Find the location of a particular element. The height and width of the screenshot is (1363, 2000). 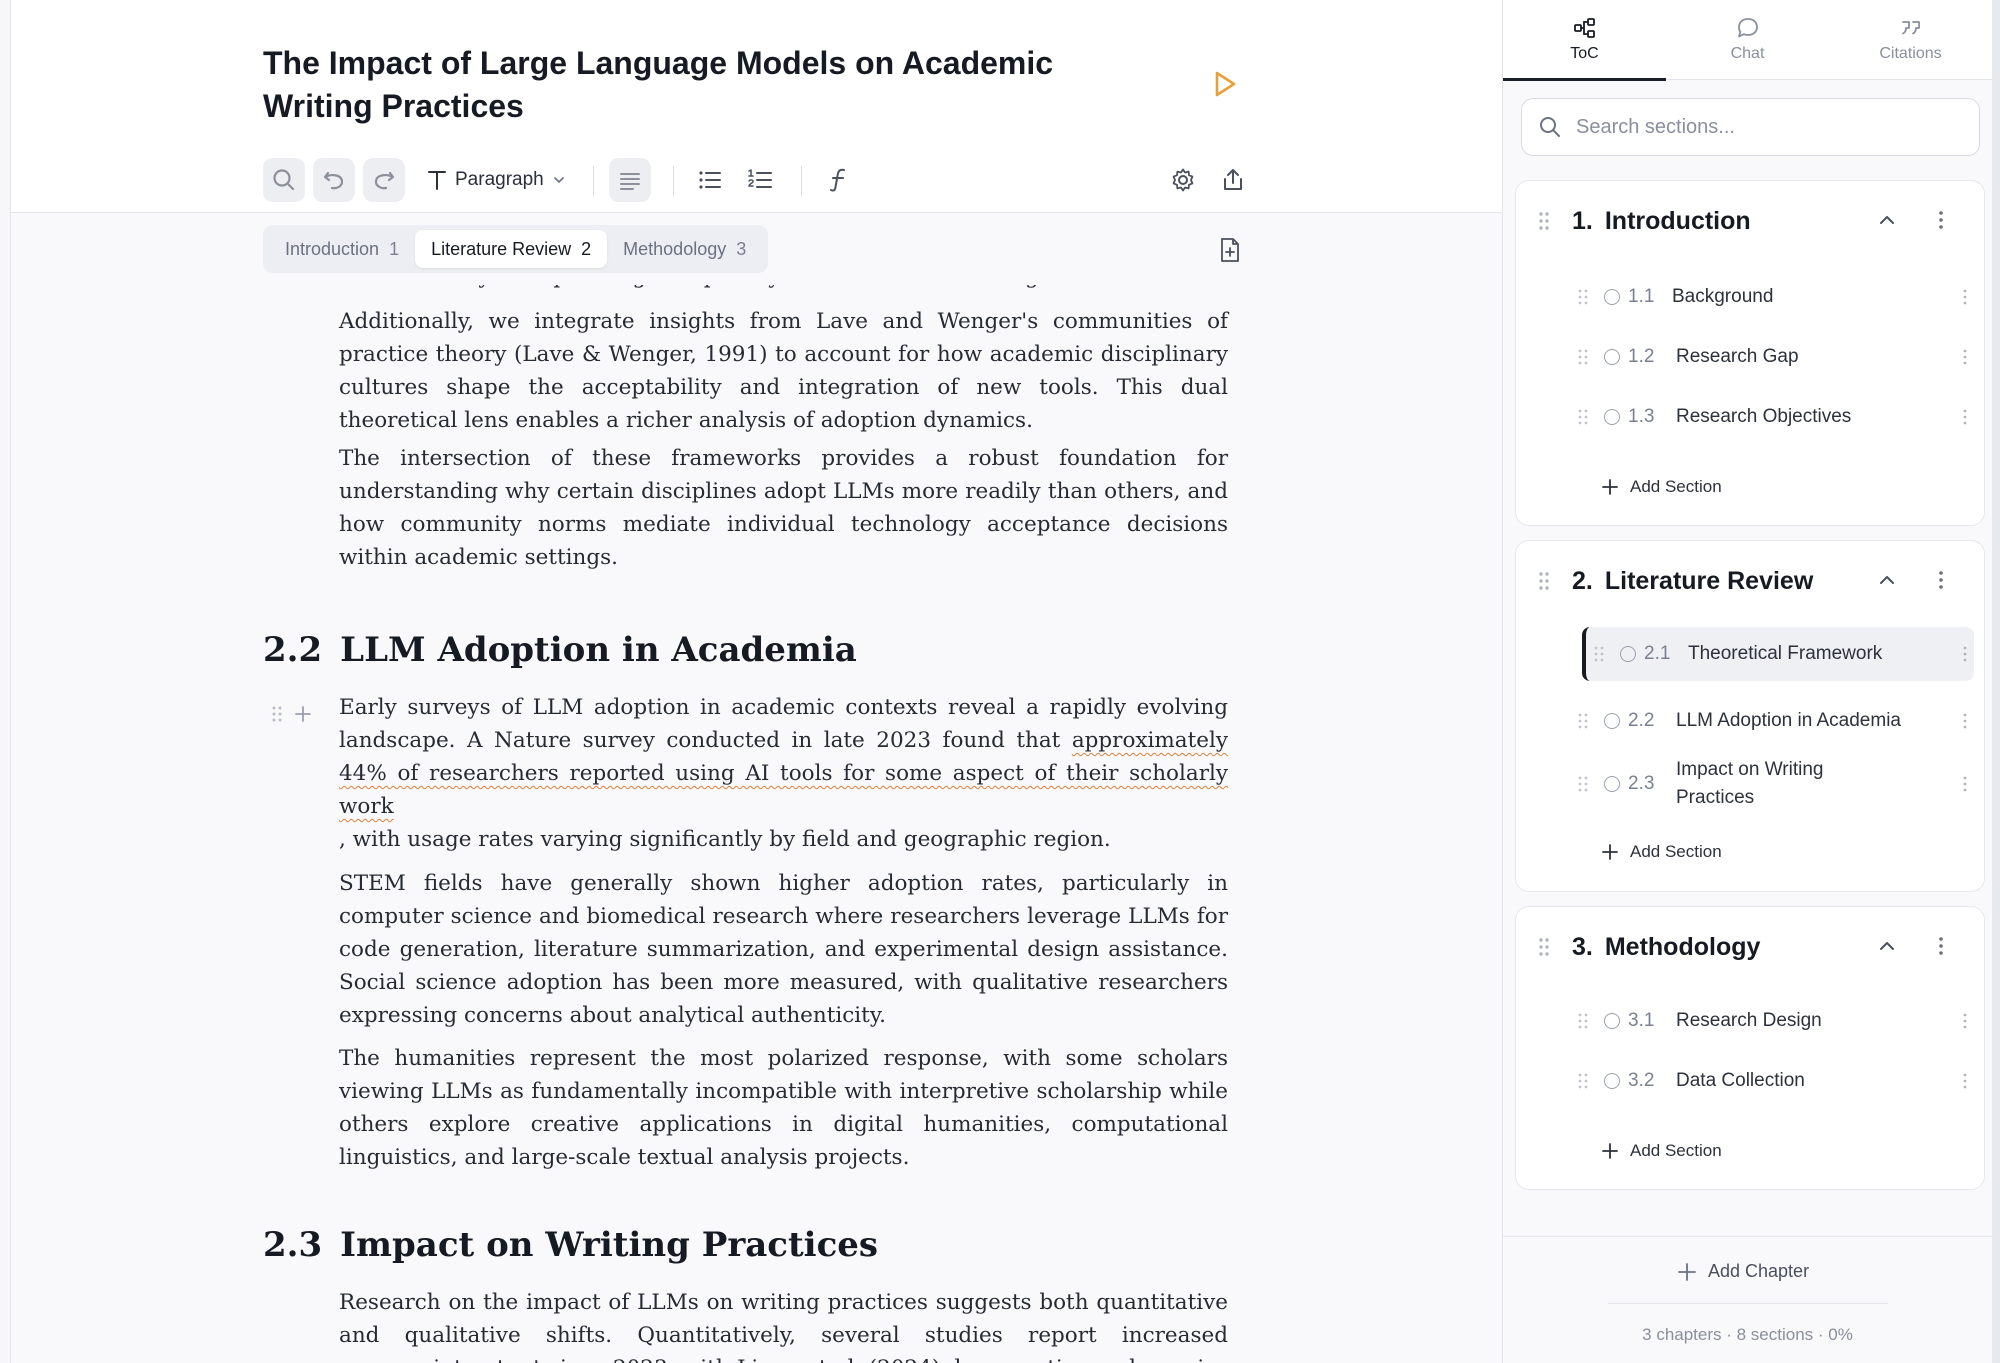

bullet-list-icon is located at coordinates (710, 180).